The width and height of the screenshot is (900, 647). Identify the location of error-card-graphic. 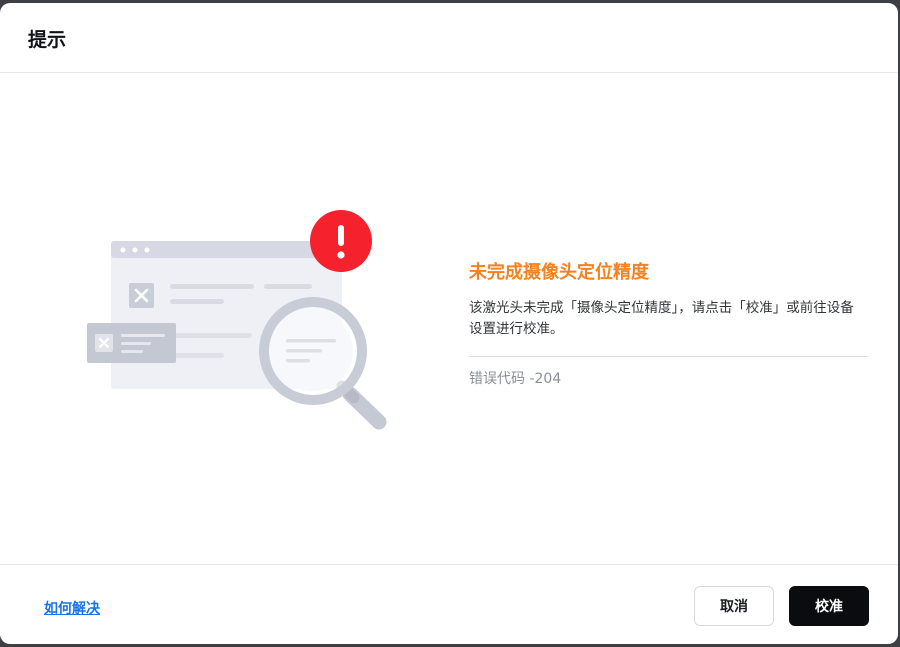
(131, 343).